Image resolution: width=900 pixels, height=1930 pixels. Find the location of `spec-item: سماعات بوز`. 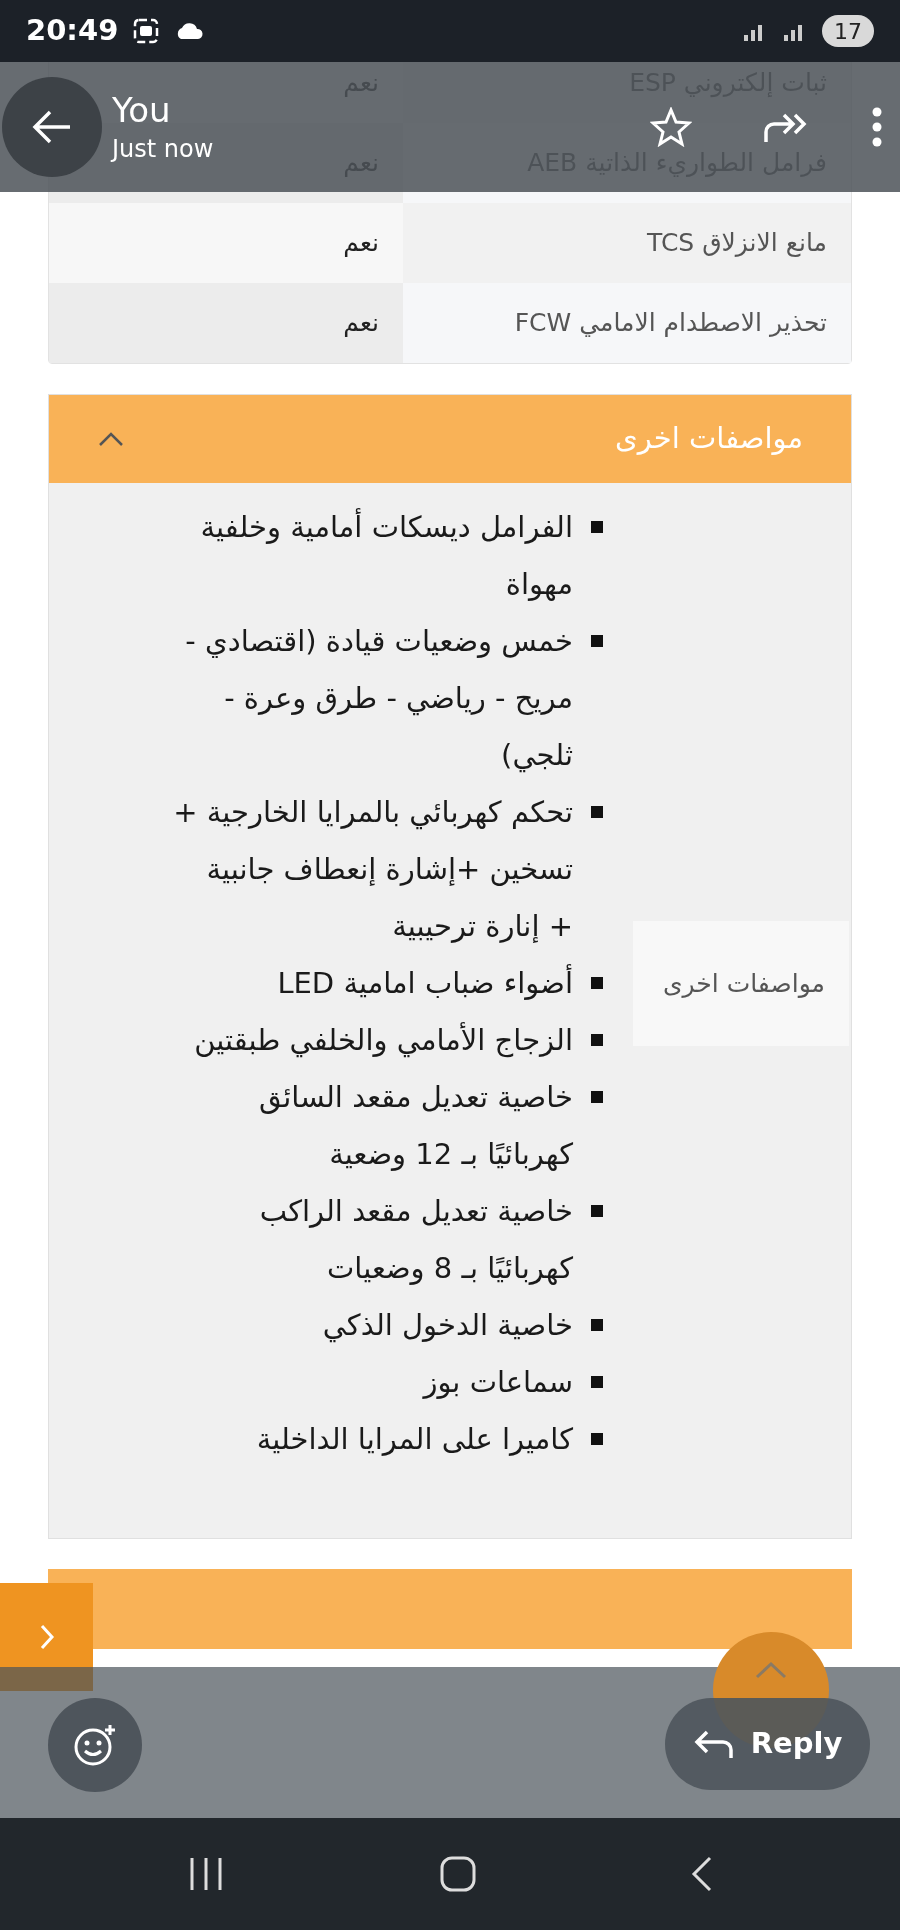

spec-item: سماعات بوز is located at coordinates (498, 1382).